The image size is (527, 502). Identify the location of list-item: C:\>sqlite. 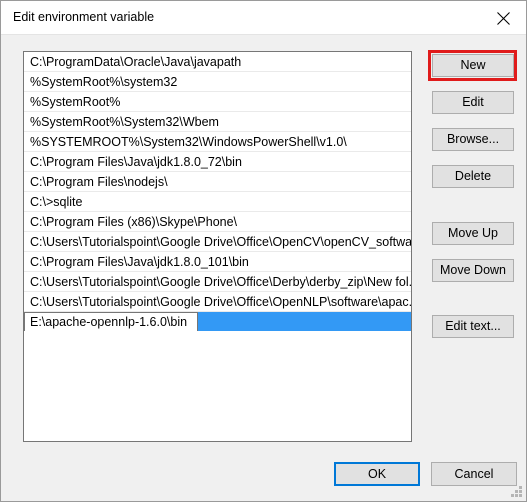
(217, 202).